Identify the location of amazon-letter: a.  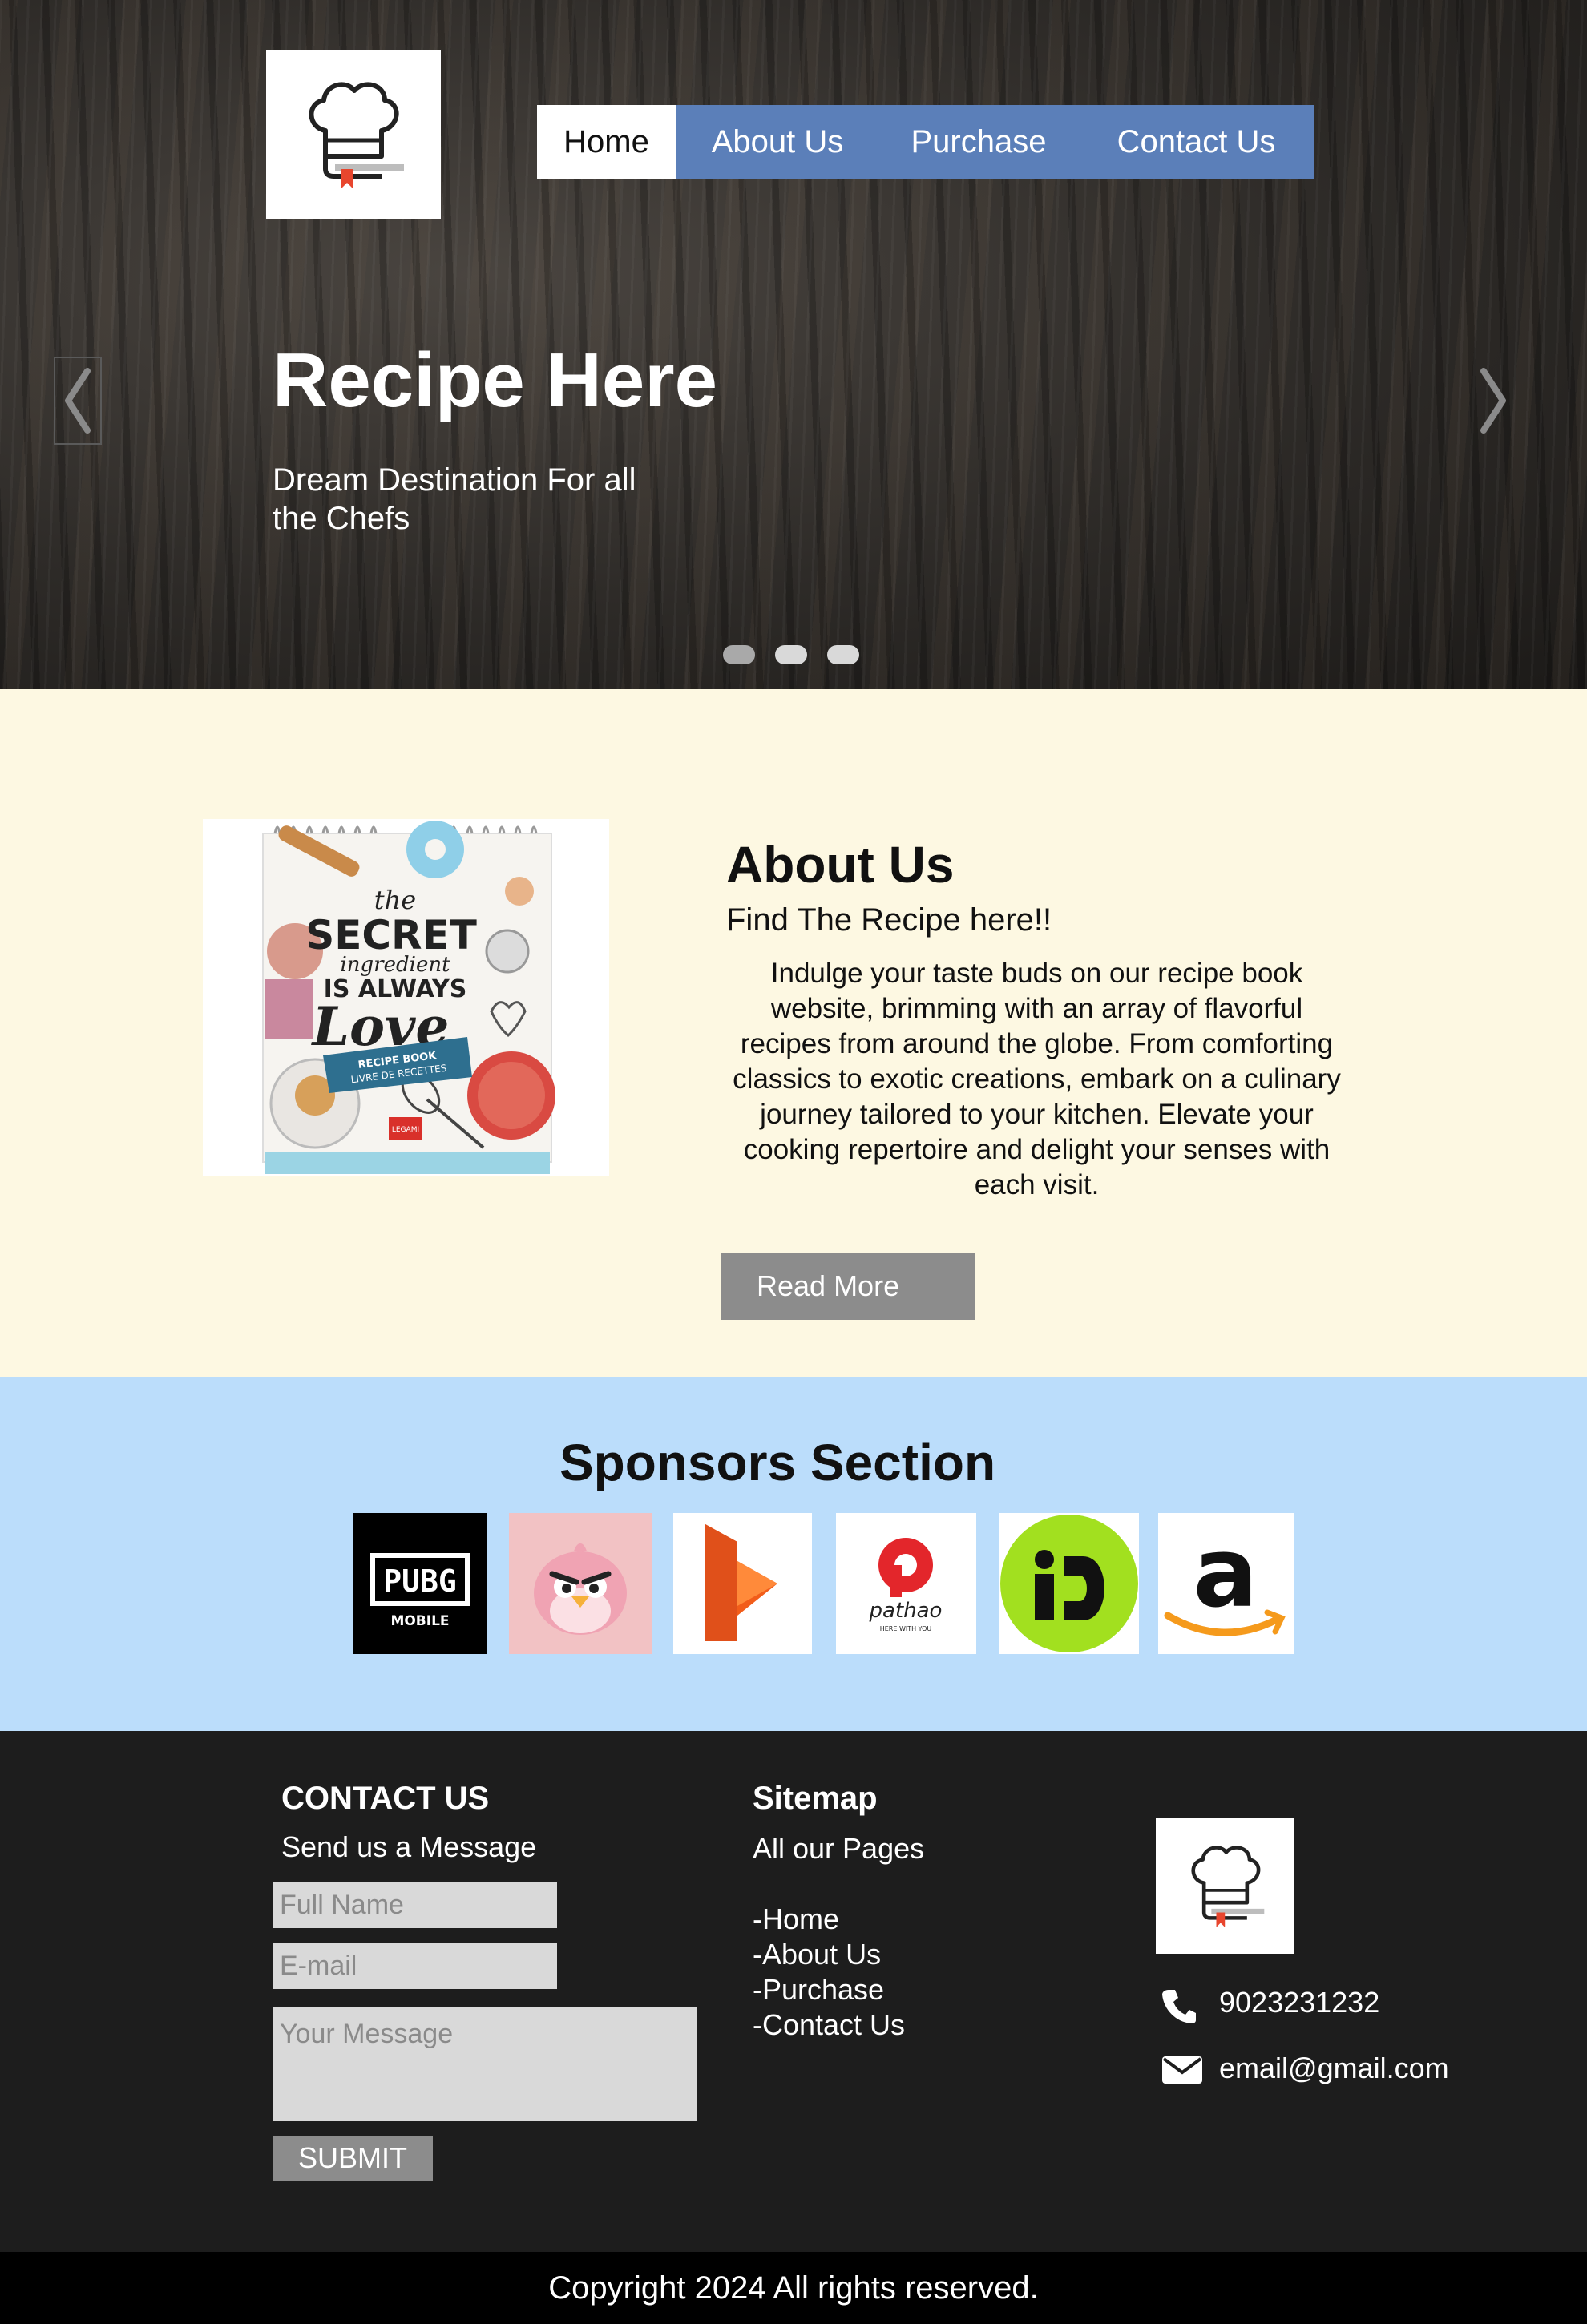
(1225, 1573).